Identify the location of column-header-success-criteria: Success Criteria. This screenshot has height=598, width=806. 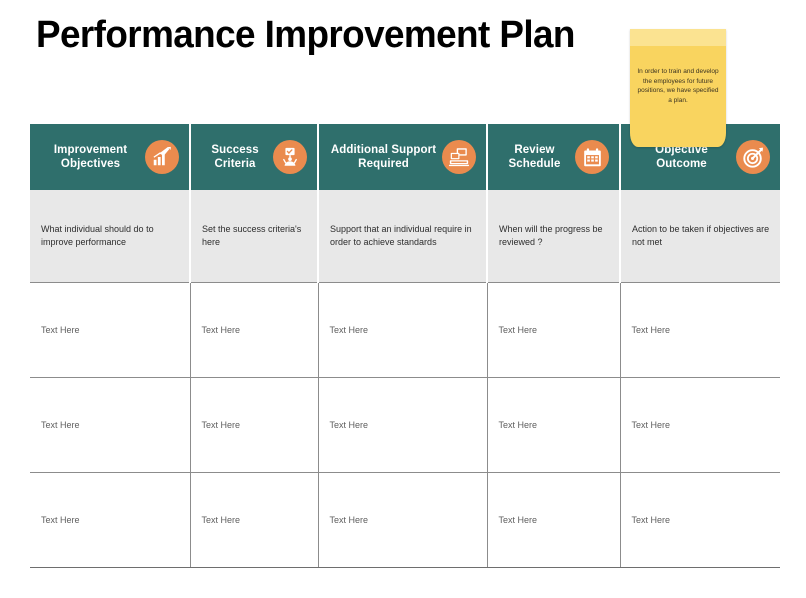
(254, 157).